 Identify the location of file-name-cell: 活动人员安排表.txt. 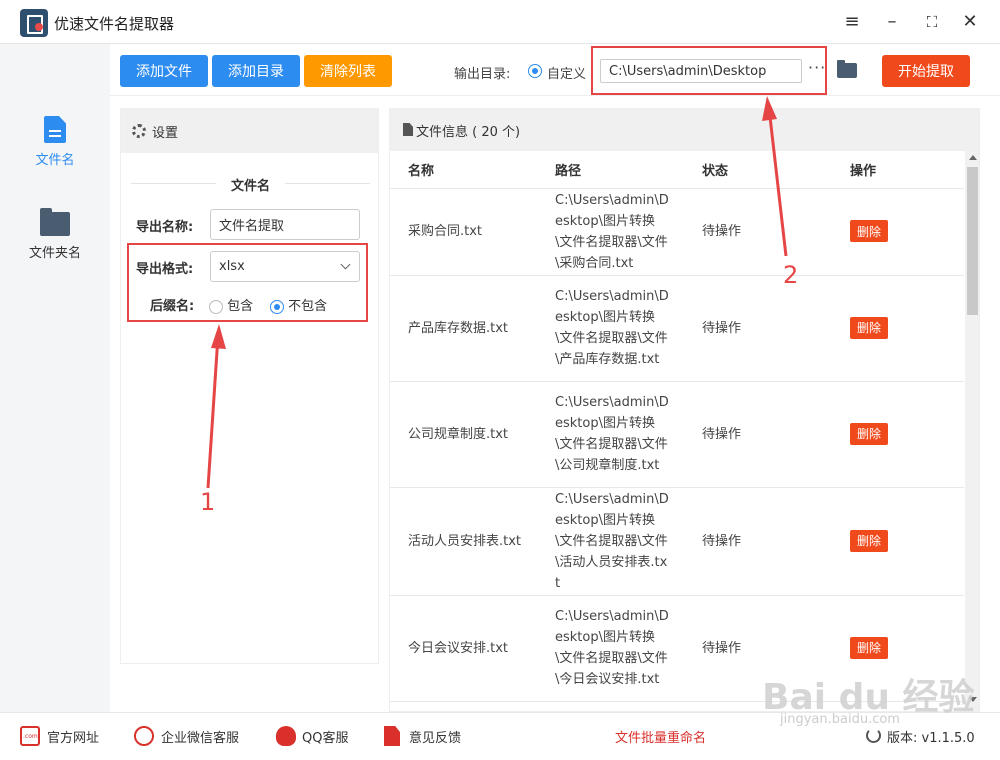
(472, 541).